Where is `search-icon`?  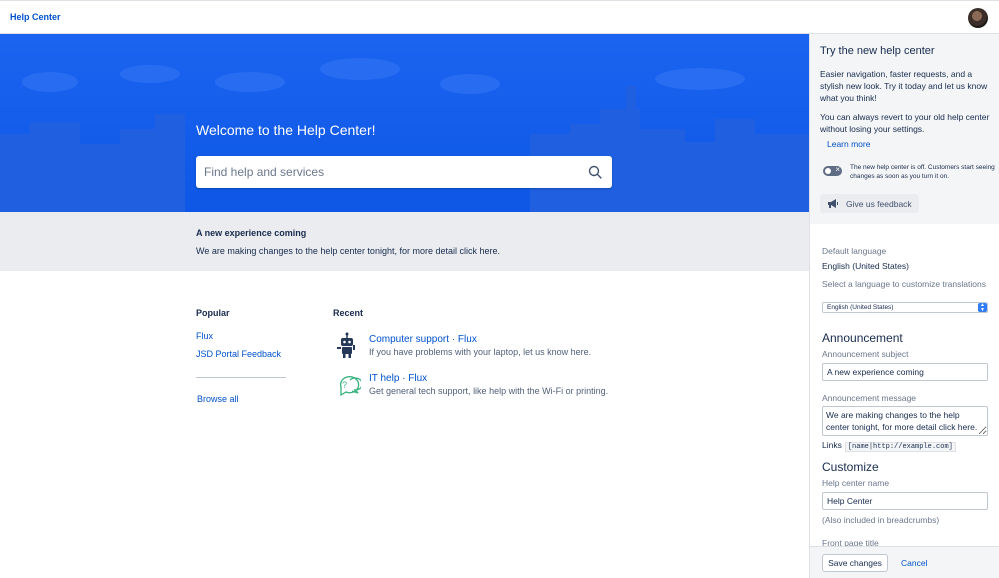
search-icon is located at coordinates (595, 172).